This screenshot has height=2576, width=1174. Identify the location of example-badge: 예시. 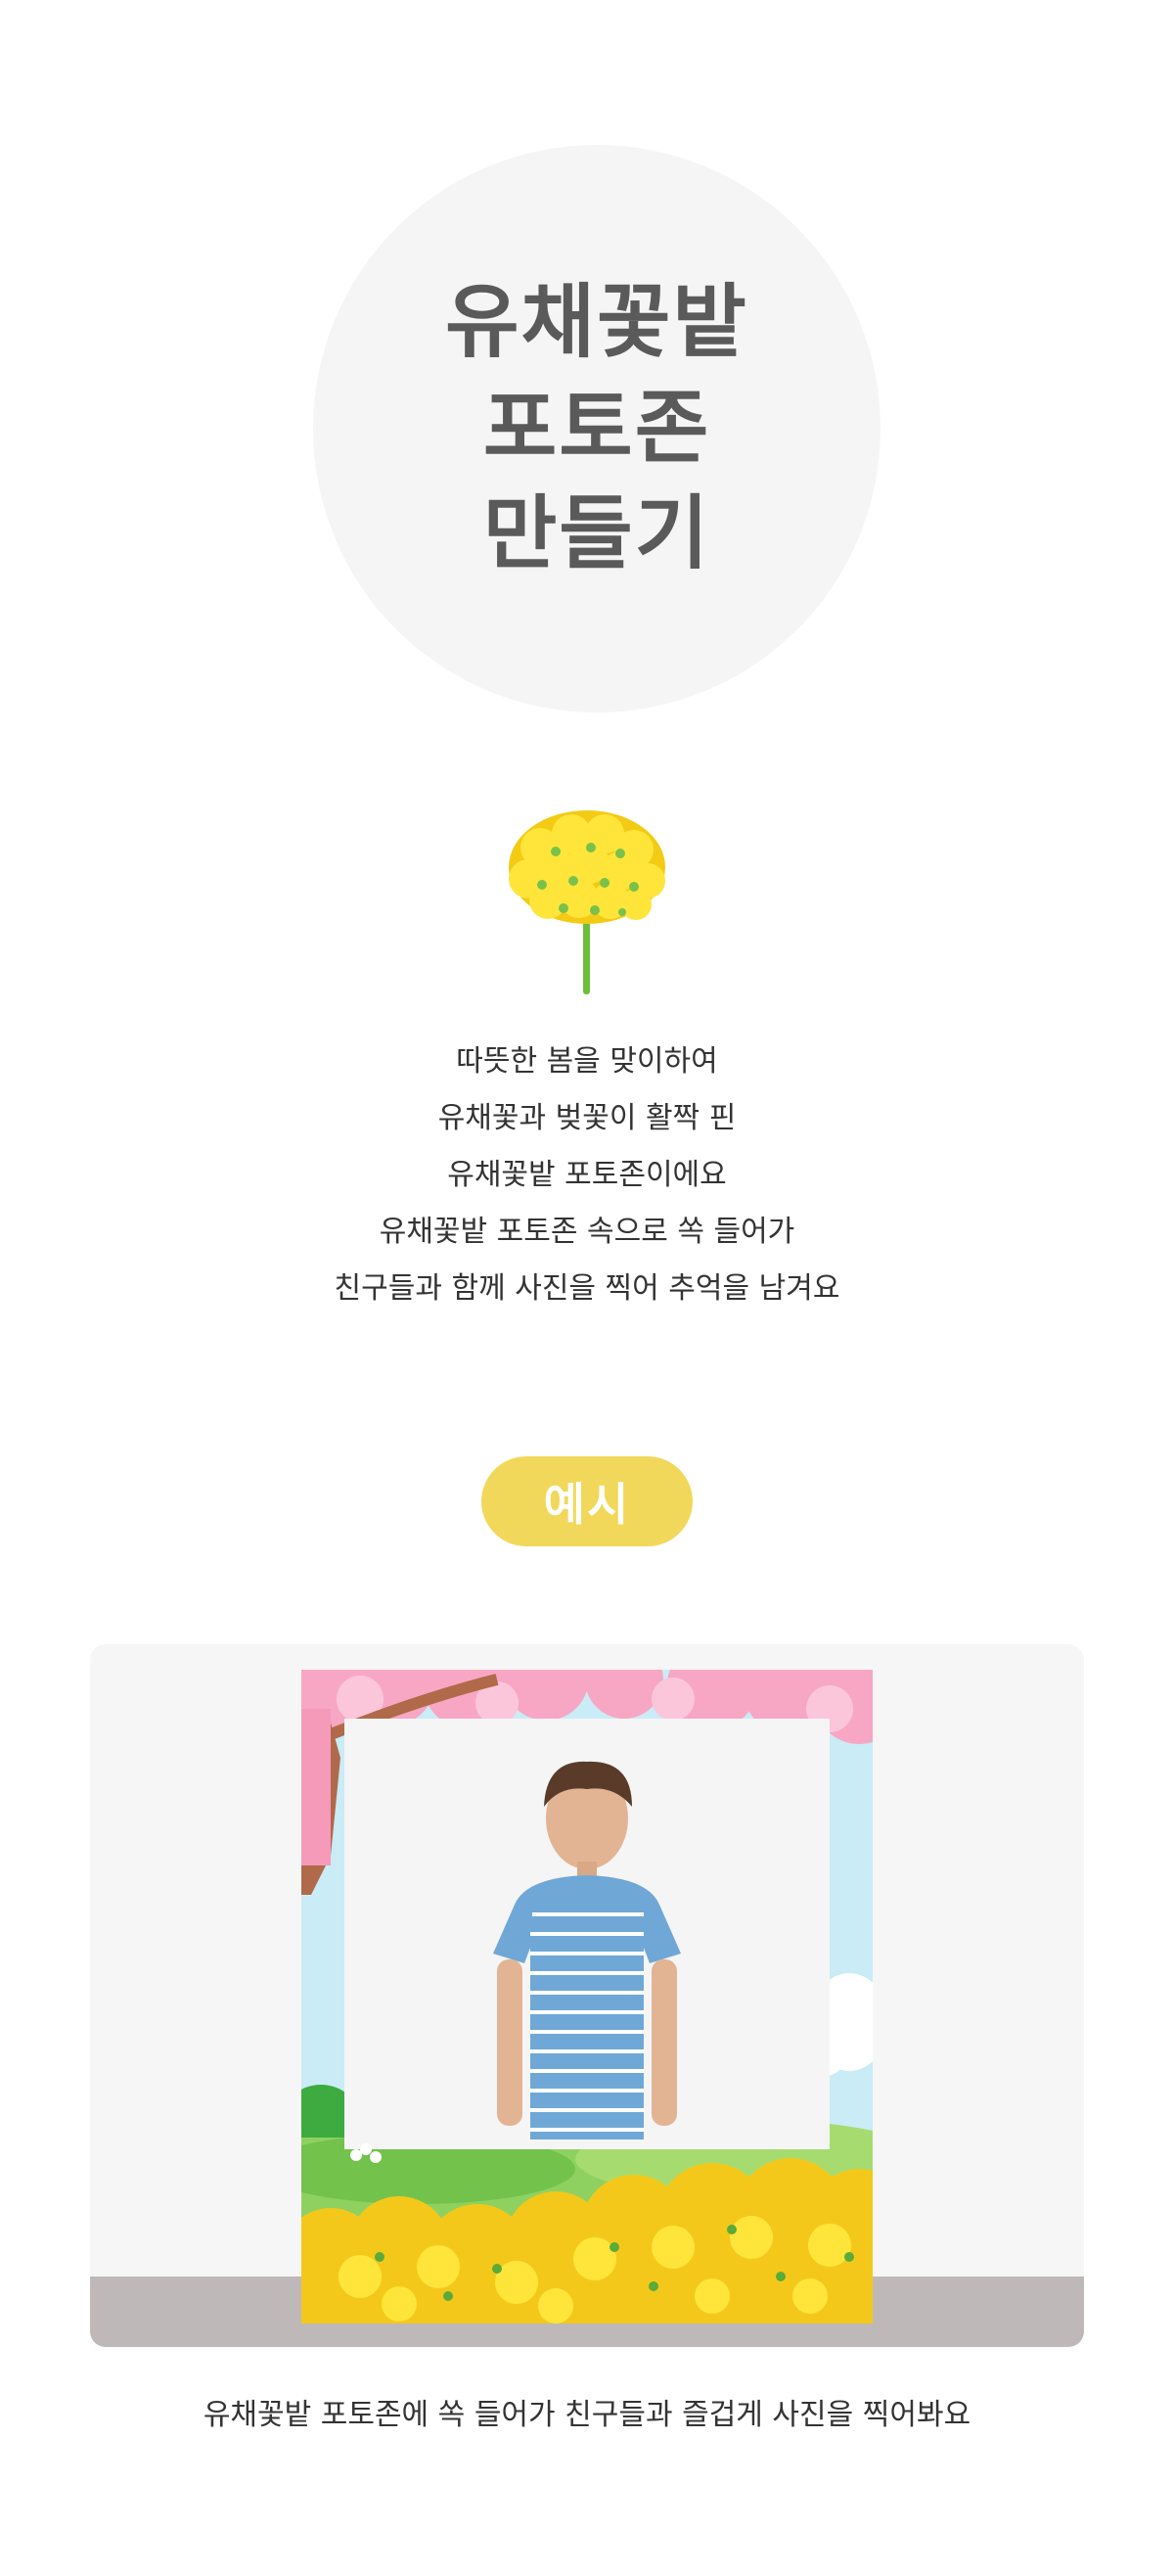
(587, 1501).